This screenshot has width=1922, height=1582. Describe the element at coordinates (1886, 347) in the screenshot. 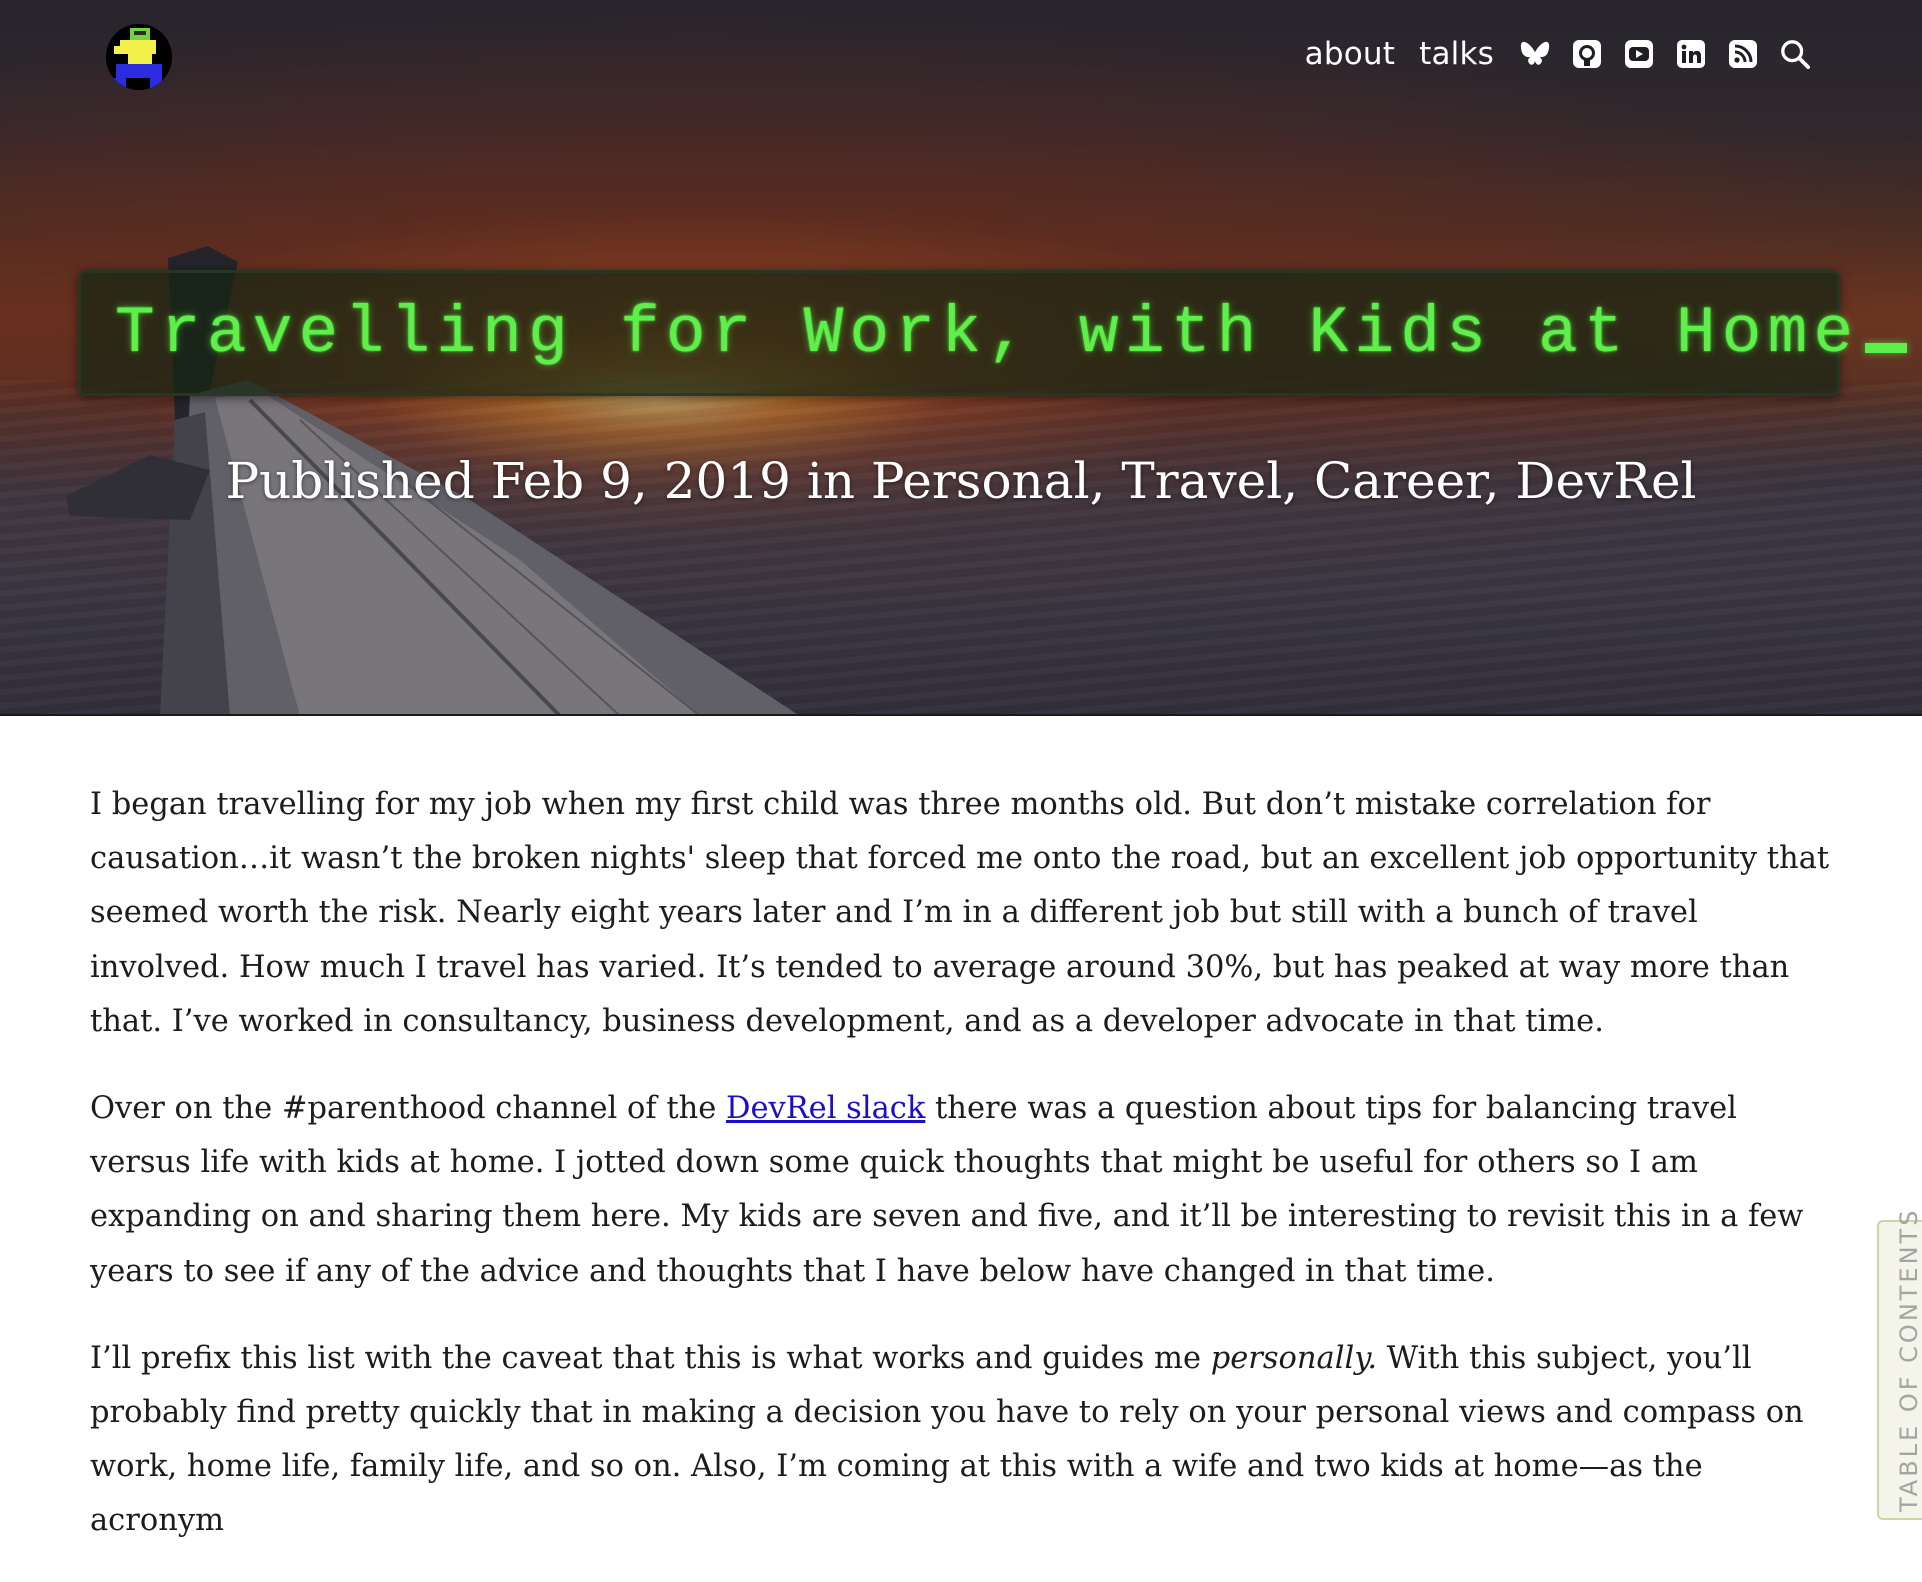

I see `terminal-cursor` at that location.